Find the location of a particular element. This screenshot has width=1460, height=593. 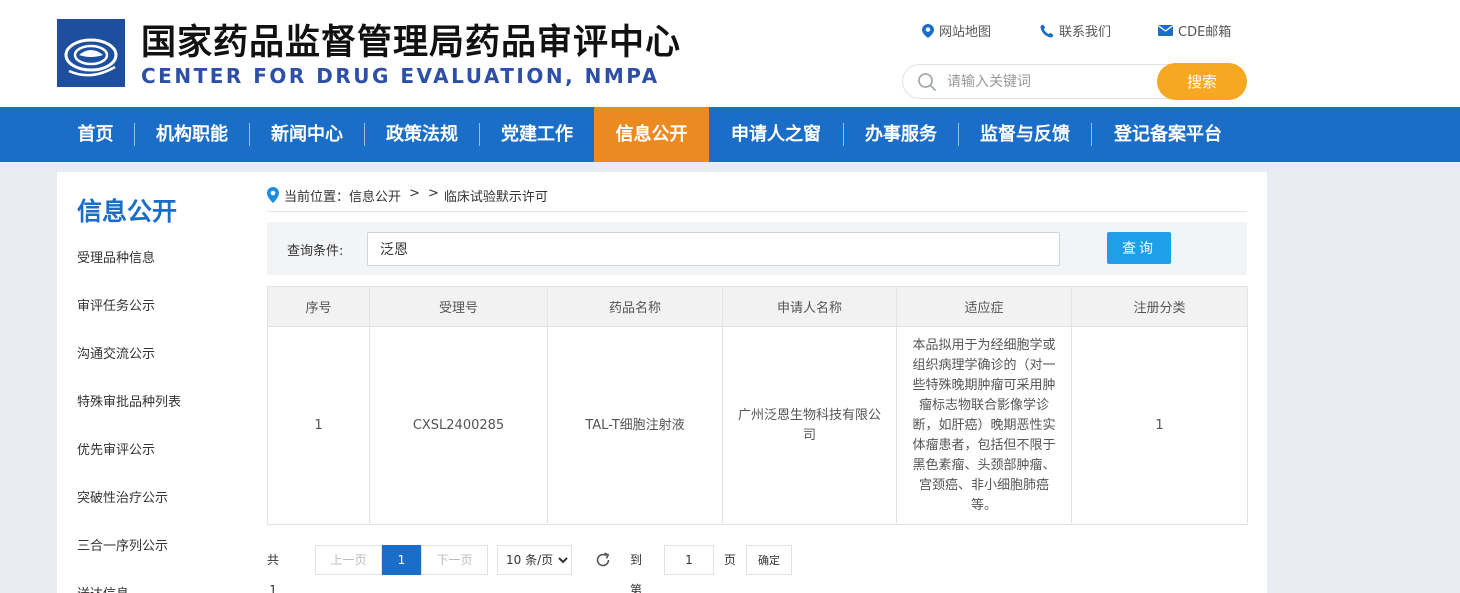

cell-acceptance-no: CXSL2400285 is located at coordinates (458, 425).